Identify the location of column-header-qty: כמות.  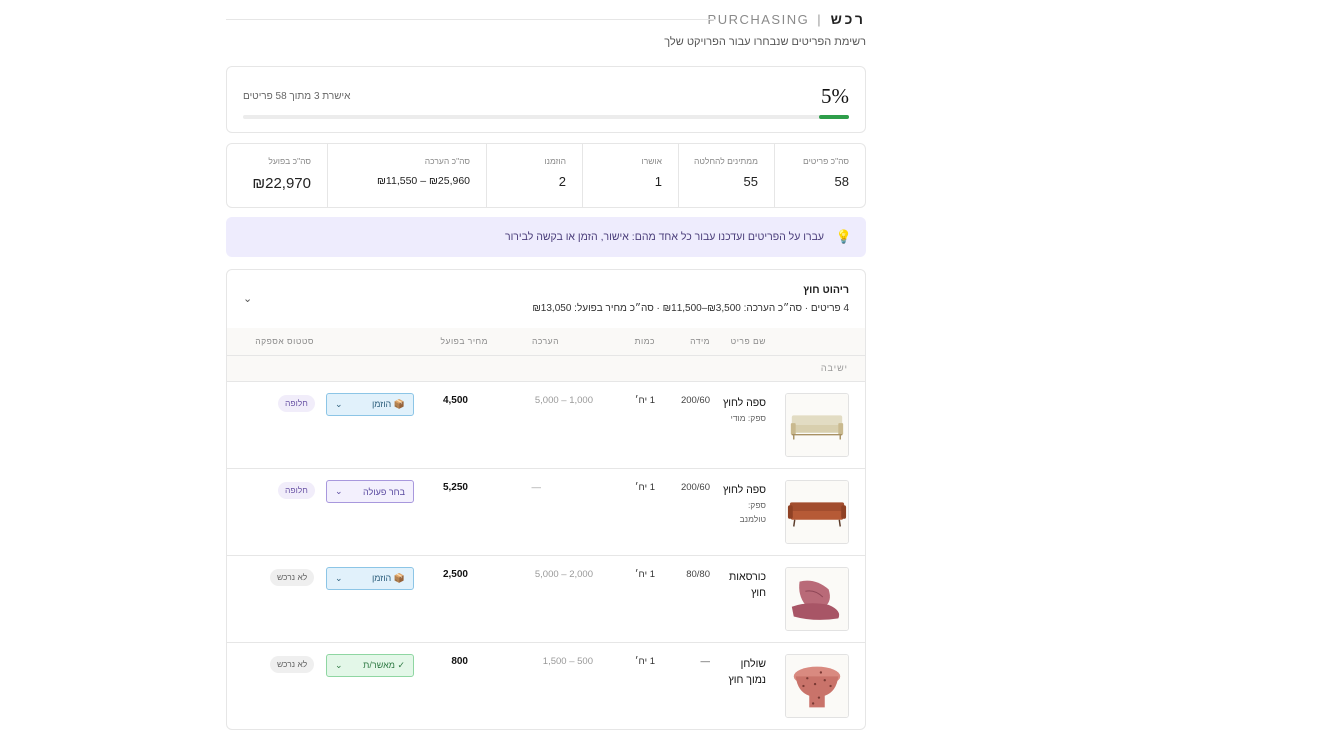
(644, 341).